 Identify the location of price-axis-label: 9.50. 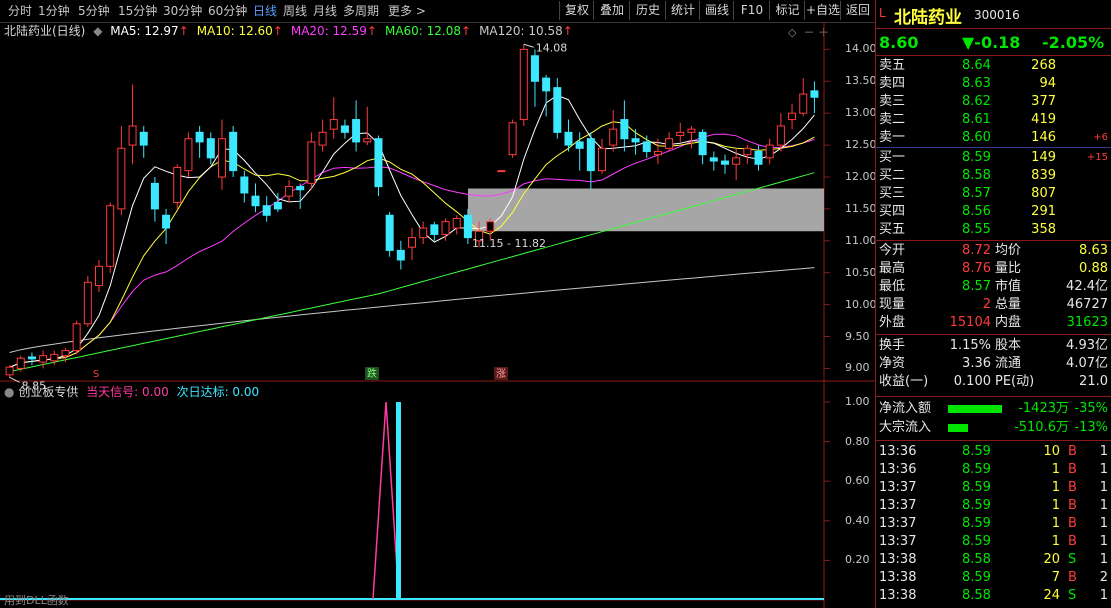
(857, 336).